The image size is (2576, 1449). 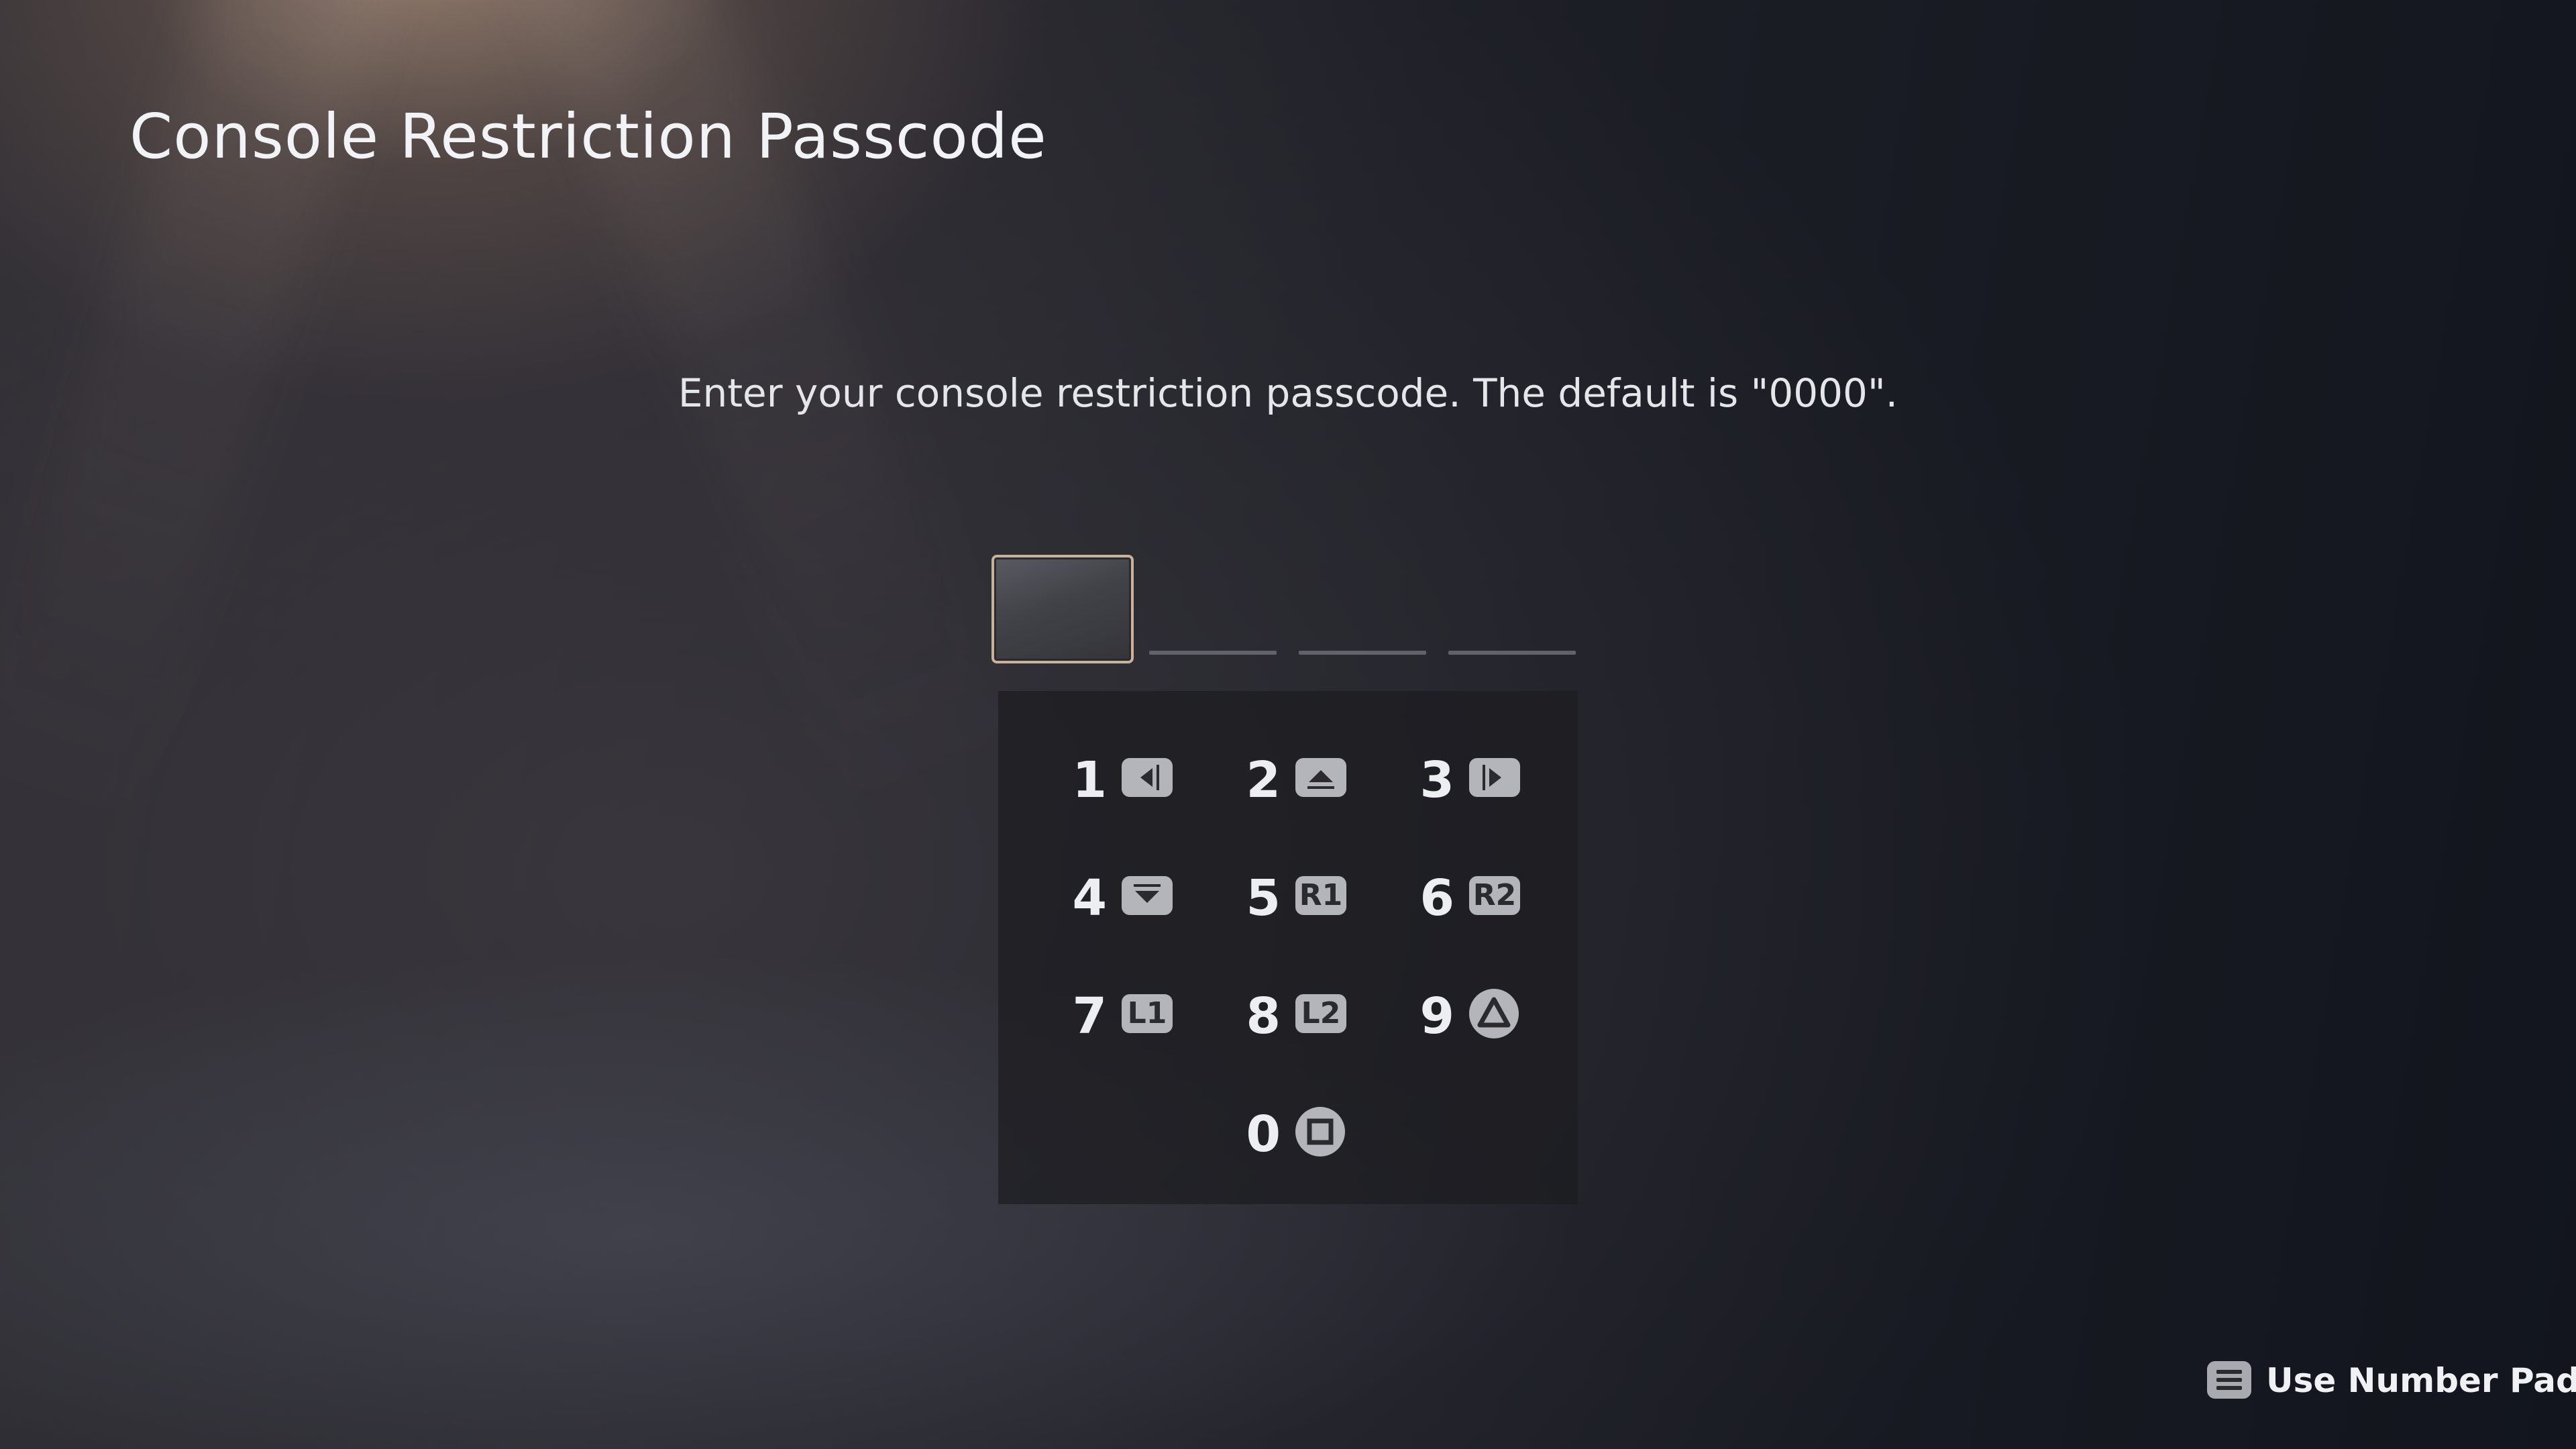 What do you see at coordinates (1437, 898) in the screenshot?
I see `key-number: 6` at bounding box center [1437, 898].